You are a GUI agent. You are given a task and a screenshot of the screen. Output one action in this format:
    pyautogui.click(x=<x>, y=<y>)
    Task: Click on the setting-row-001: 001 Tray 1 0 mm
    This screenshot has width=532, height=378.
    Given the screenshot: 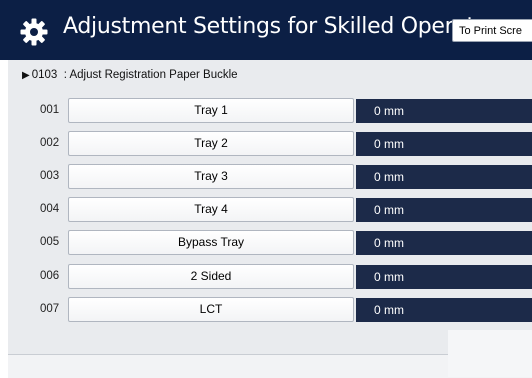 What is the action you would take?
    pyautogui.click(x=266, y=111)
    